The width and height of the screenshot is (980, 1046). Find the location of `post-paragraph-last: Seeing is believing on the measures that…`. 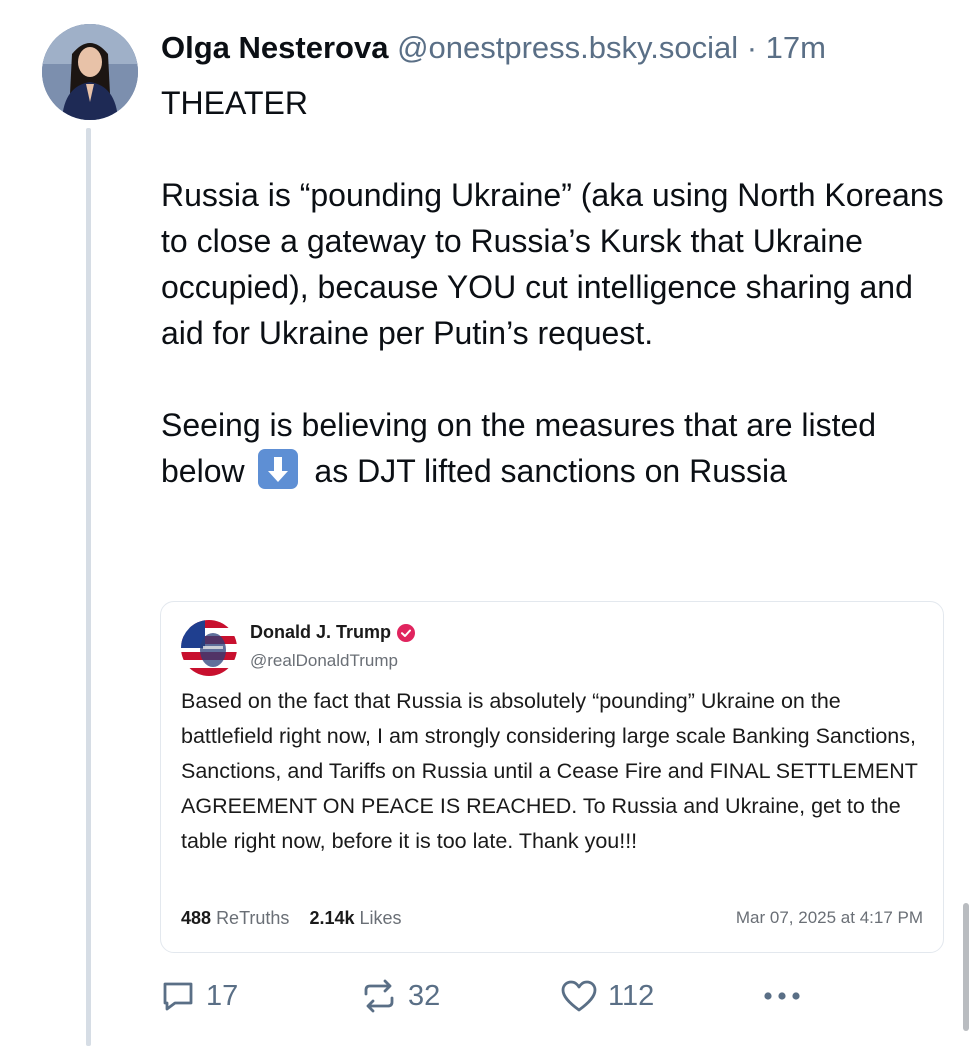

post-paragraph-last: Seeing is believing on the measures that… is located at coordinates (556, 448).